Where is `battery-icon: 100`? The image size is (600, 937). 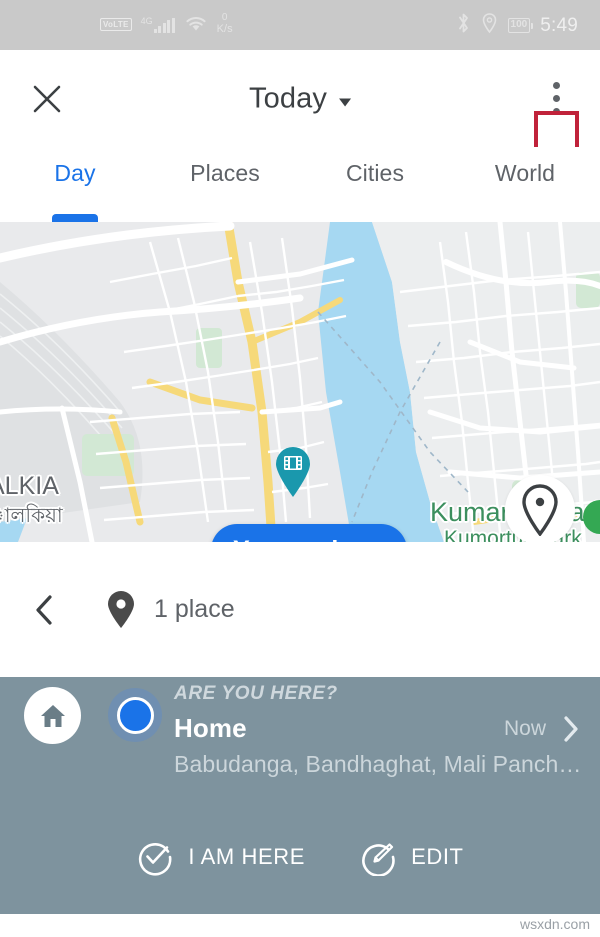 battery-icon: 100 is located at coordinates (520, 25).